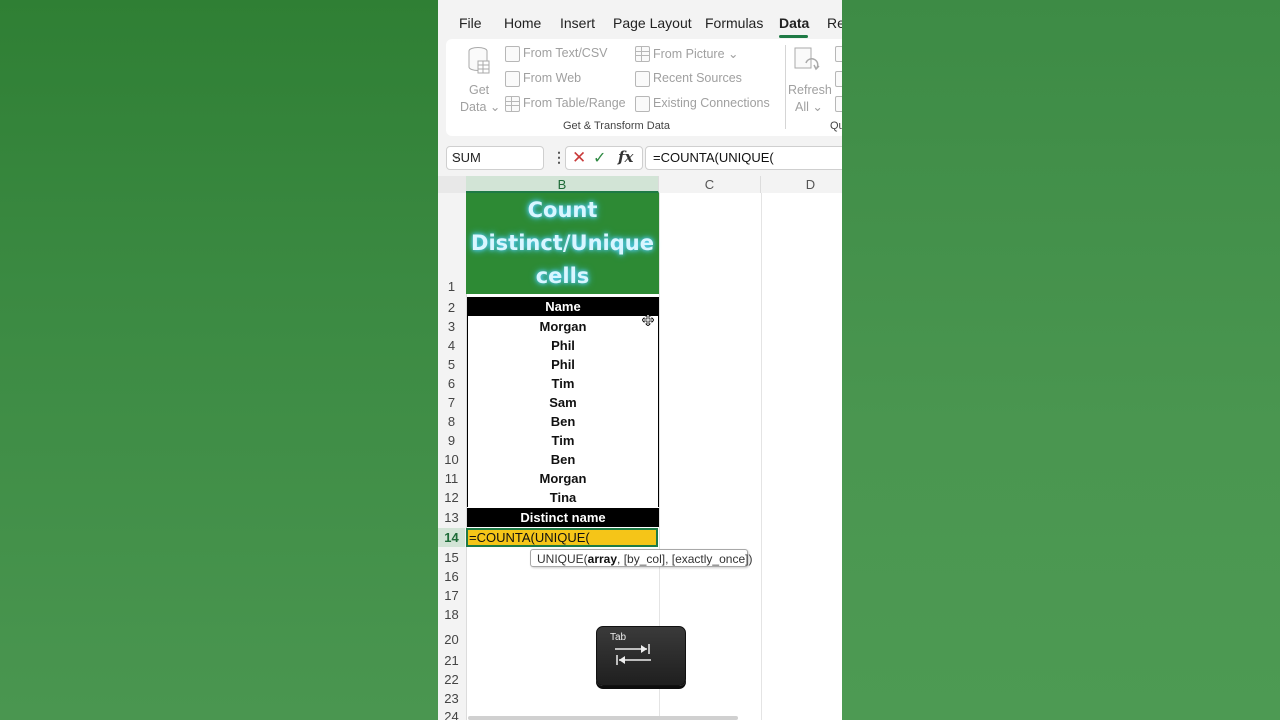 The width and height of the screenshot is (1280, 720). What do you see at coordinates (563, 497) in the screenshot?
I see `name-cell: Tina` at bounding box center [563, 497].